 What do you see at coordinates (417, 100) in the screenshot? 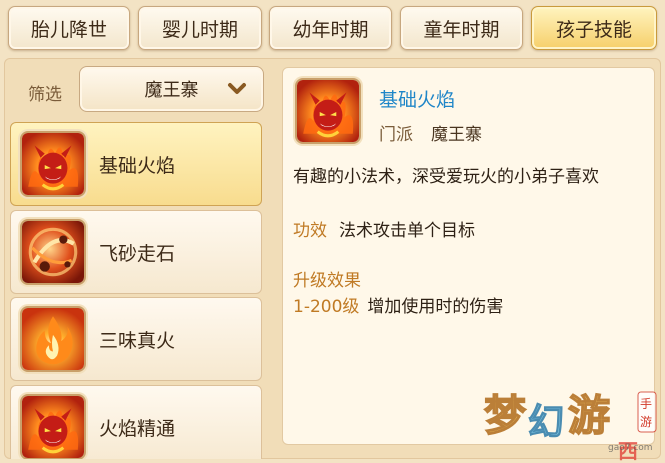
I see `skill-title: 基础火焰` at bounding box center [417, 100].